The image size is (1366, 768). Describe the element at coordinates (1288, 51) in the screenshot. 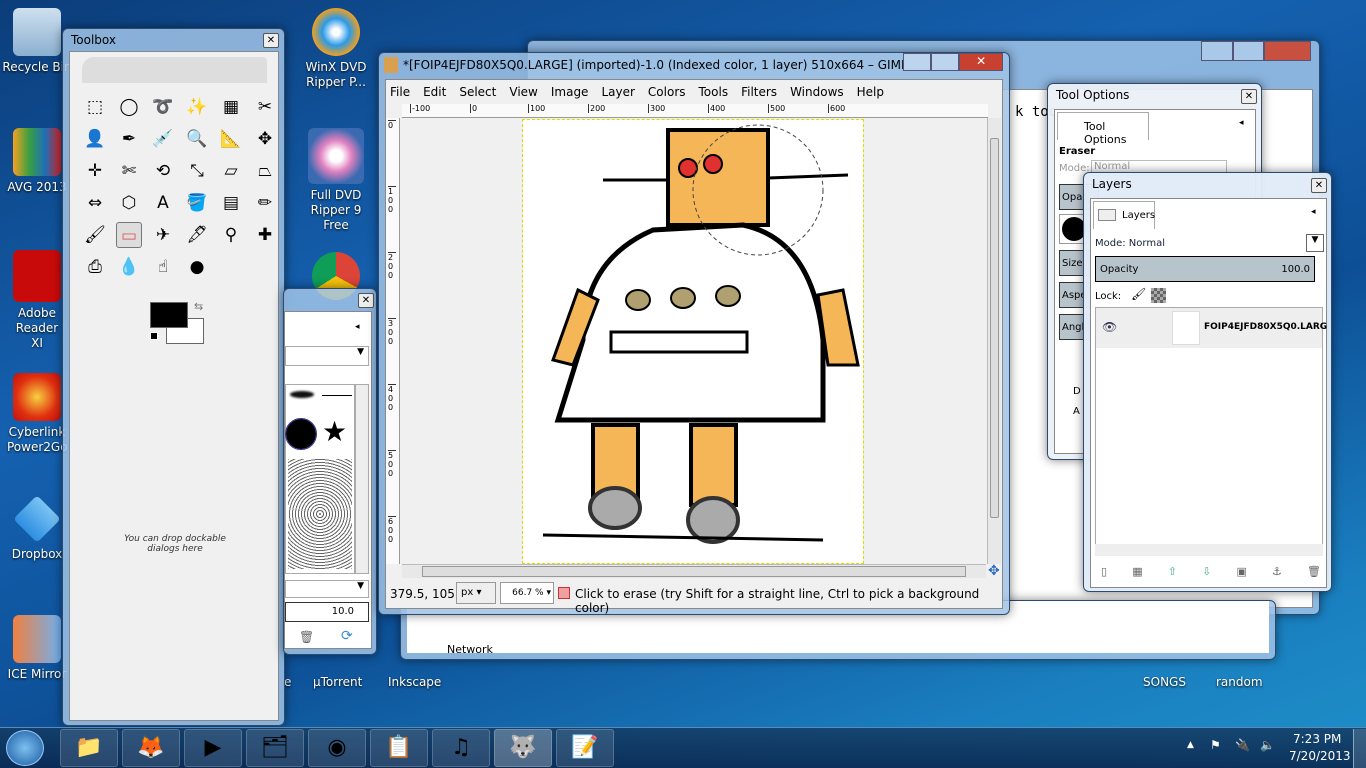

I see `close-button` at that location.